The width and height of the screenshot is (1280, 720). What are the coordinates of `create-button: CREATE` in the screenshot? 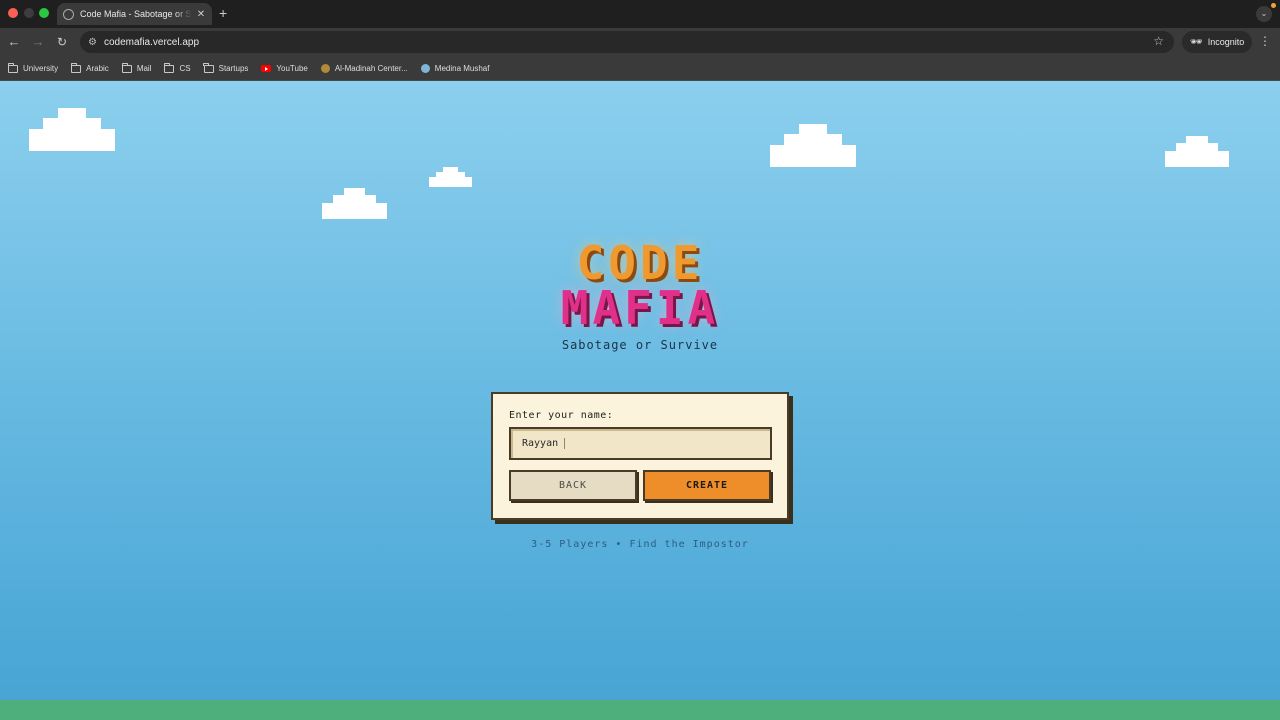 It's located at (707, 485).